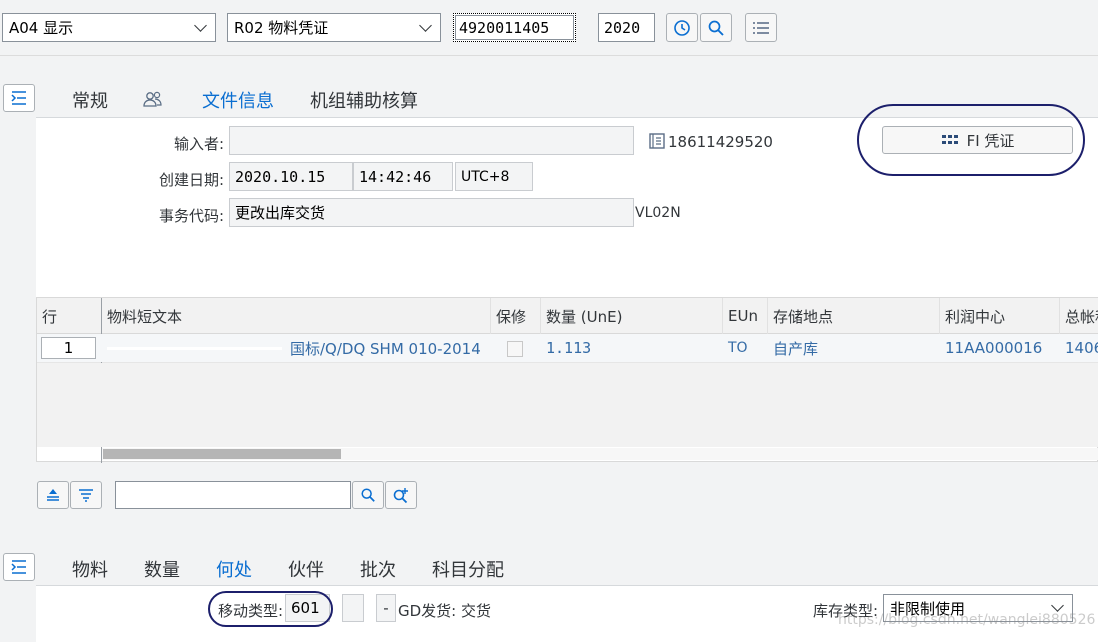 The image size is (1098, 642). Describe the element at coordinates (658, 213) in the screenshot. I see `transaction-code: VL02N` at that location.